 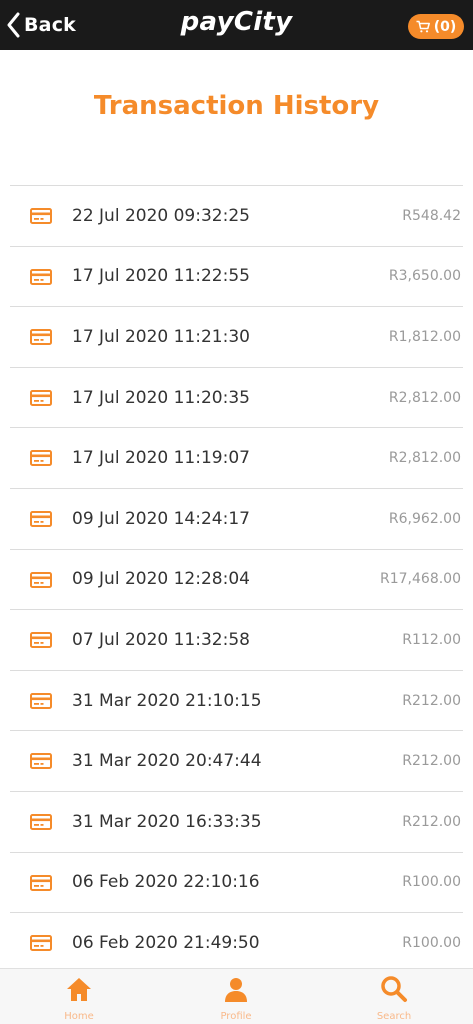 I want to click on transaction-date: 09 Jul 2020 12:28:04, so click(x=161, y=579).